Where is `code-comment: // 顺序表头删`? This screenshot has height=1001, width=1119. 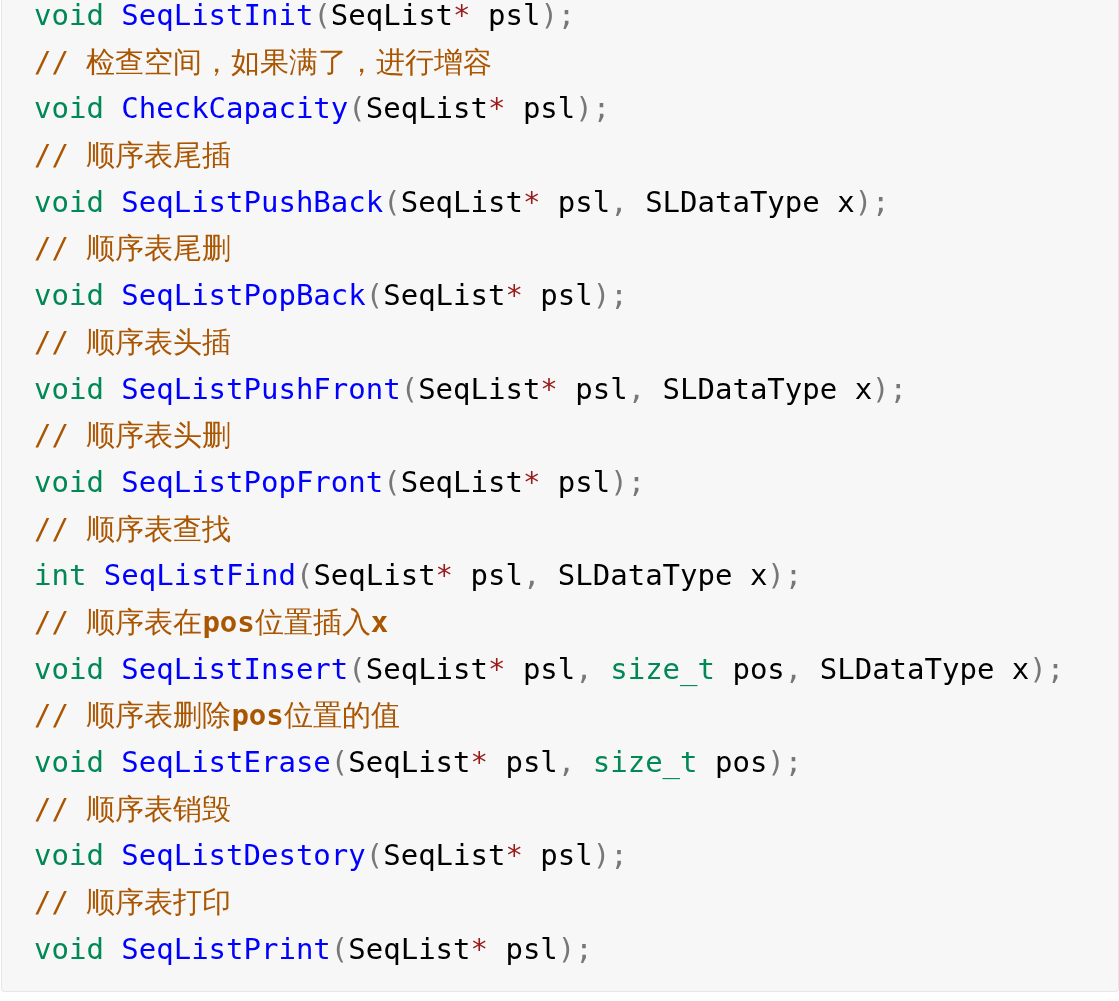 code-comment: // 顺序表头删 is located at coordinates (133, 436).